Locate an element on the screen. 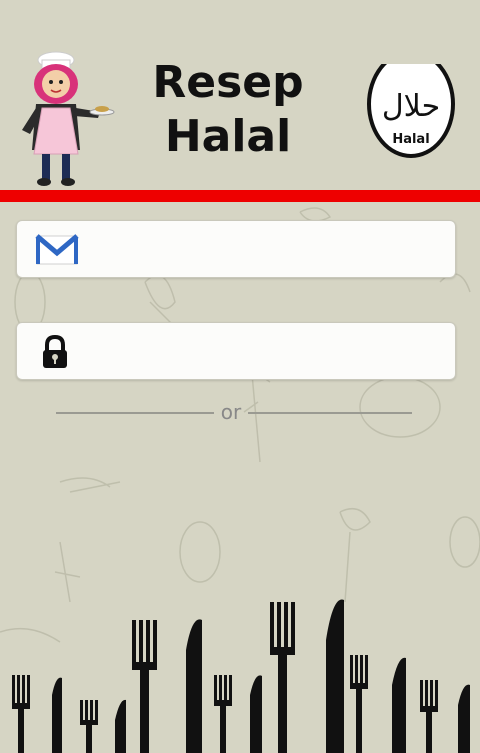 Image resolution: width=480 pixels, height=753 pixels. halal-logo-badge-icon: حلال is located at coordinates (411, 104).